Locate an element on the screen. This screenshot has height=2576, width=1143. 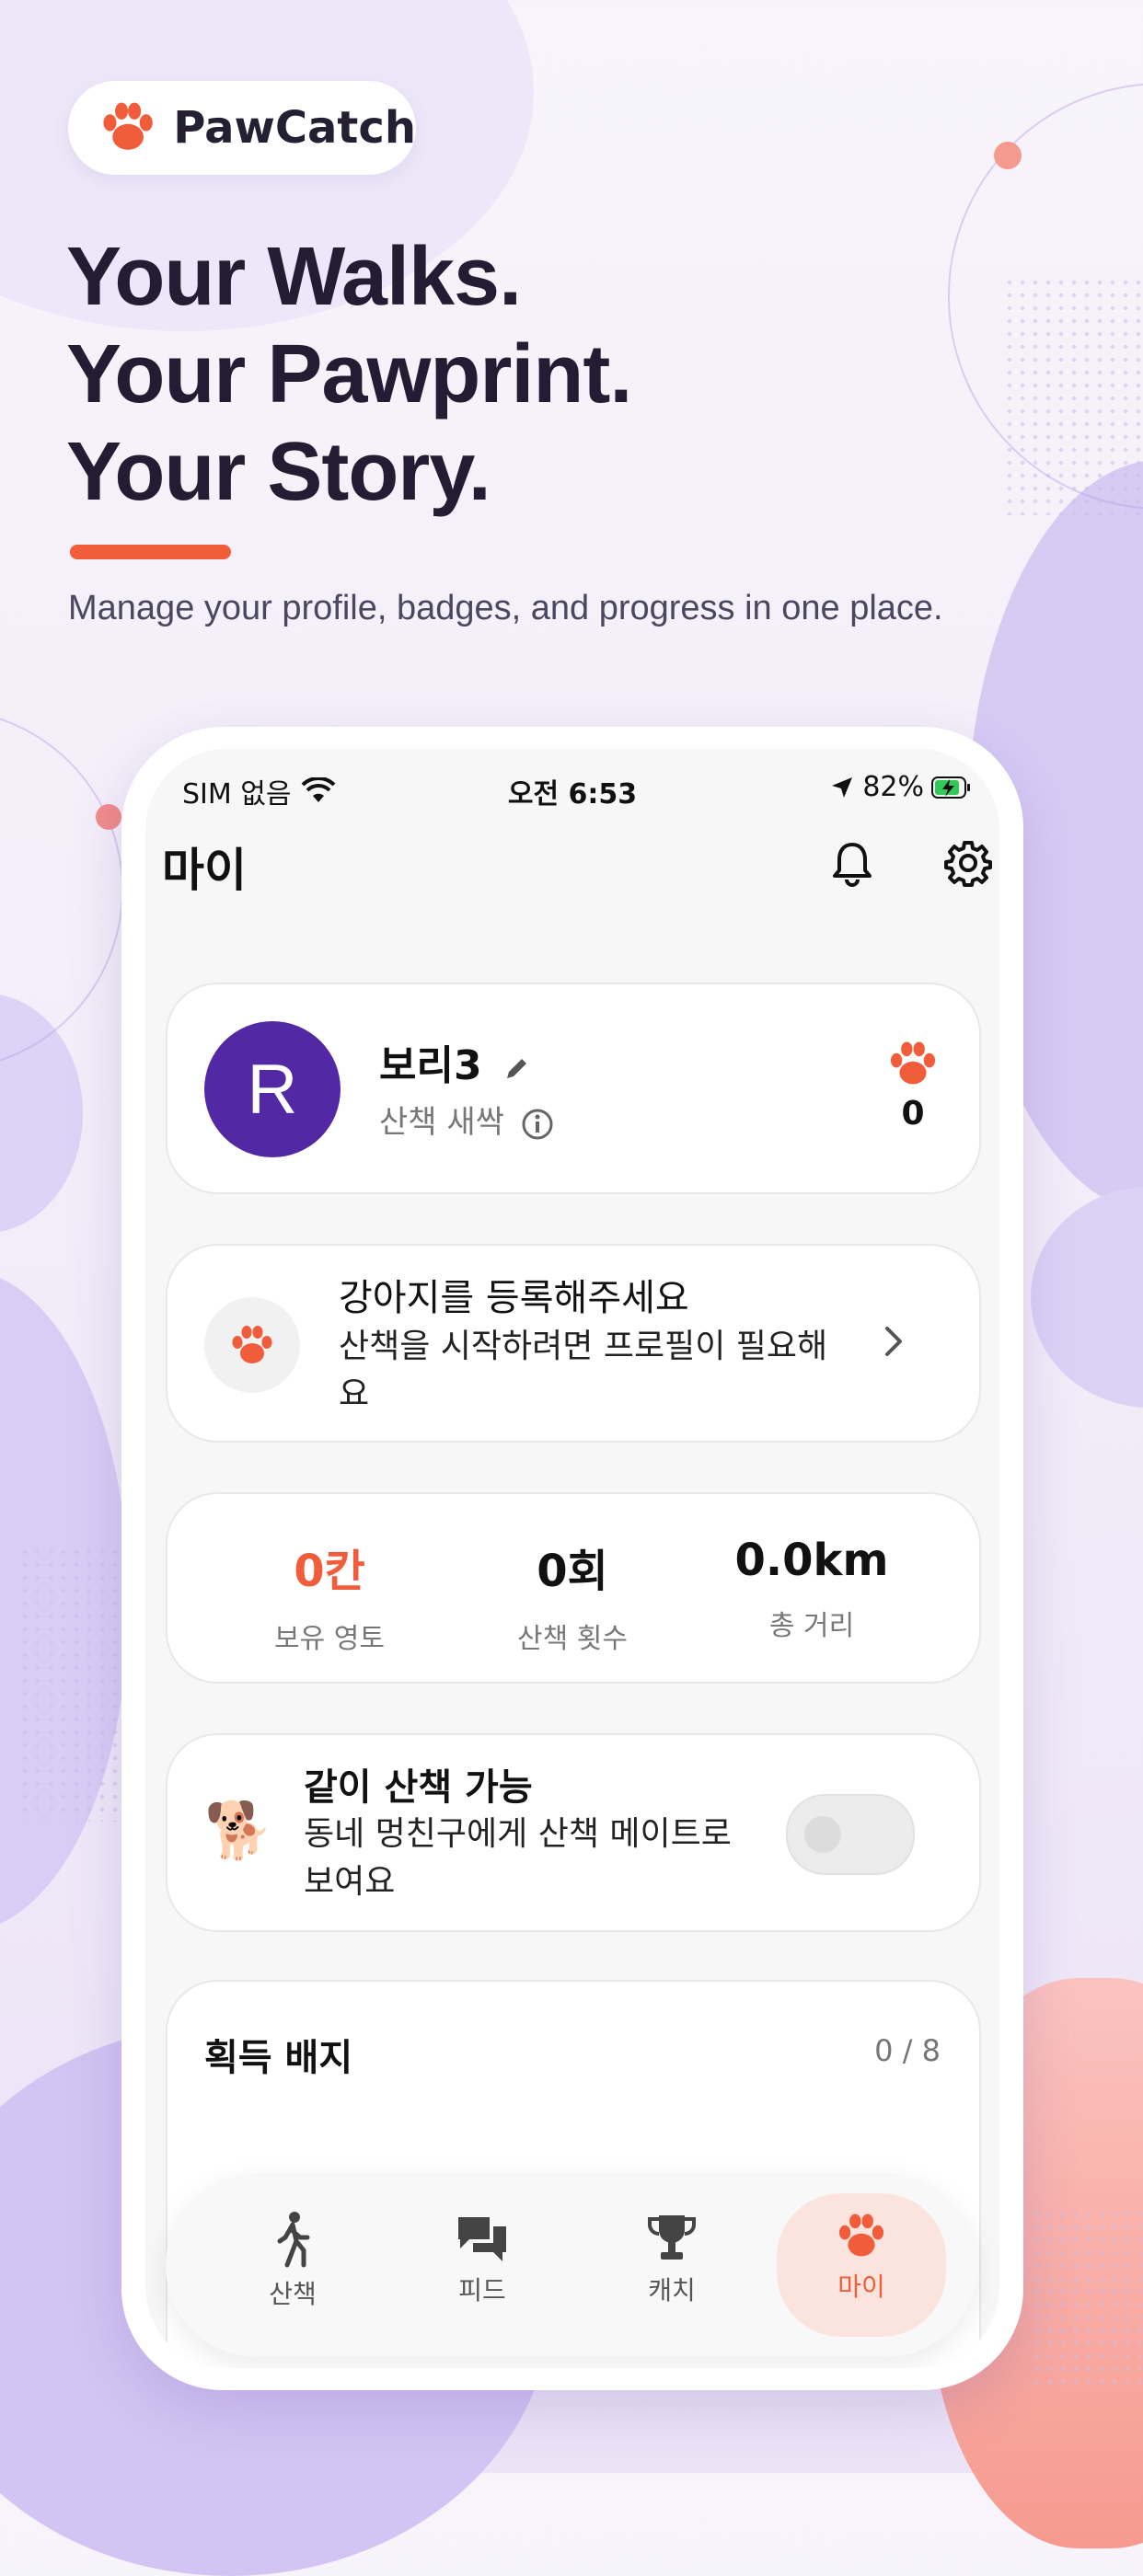
profile-level: 산책 새싹 is located at coordinates (467, 1119).